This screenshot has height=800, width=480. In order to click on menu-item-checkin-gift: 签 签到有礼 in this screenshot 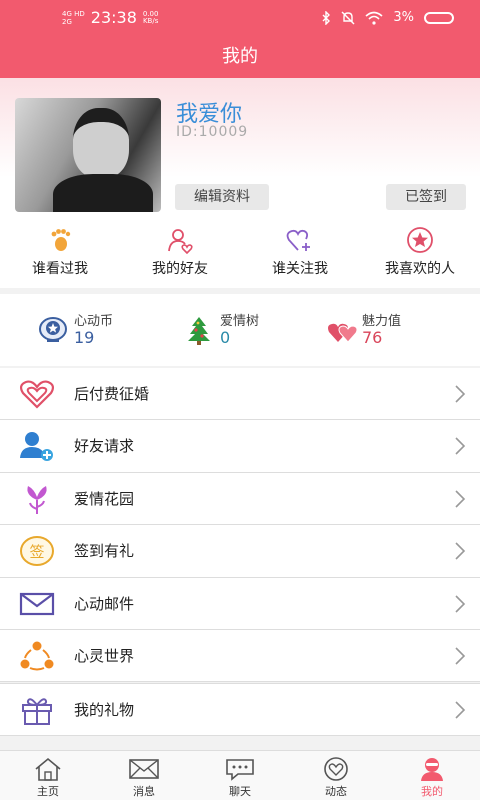, I will do `click(240, 551)`.